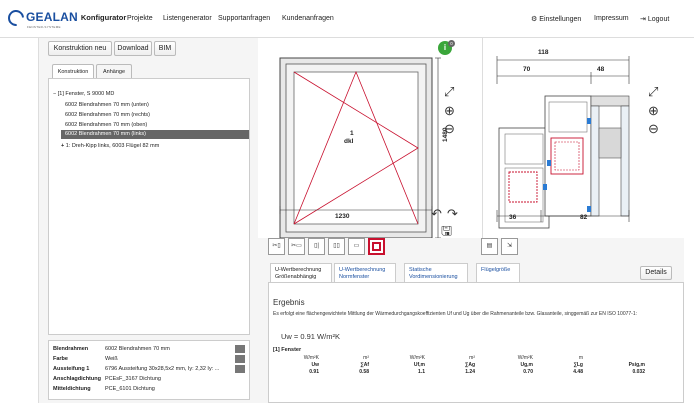 The width and height of the screenshot is (694, 403). What do you see at coordinates (315, 365) in the screenshot?
I see `result-label: Uw` at bounding box center [315, 365].